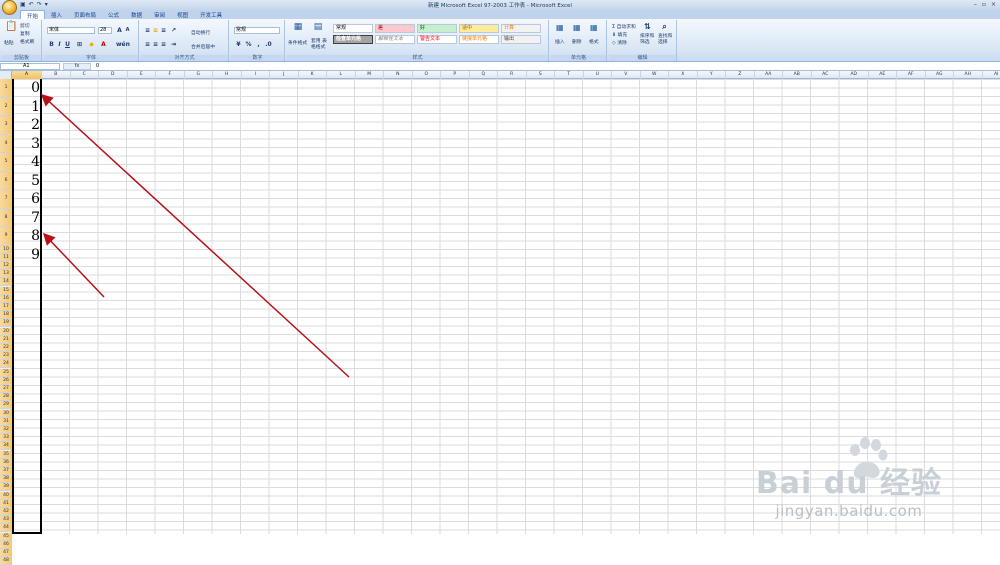 Image resolution: width=1000 pixels, height=565 pixels. Describe the element at coordinates (826, 75) in the screenshot. I see `column-header-AC: AC` at that location.